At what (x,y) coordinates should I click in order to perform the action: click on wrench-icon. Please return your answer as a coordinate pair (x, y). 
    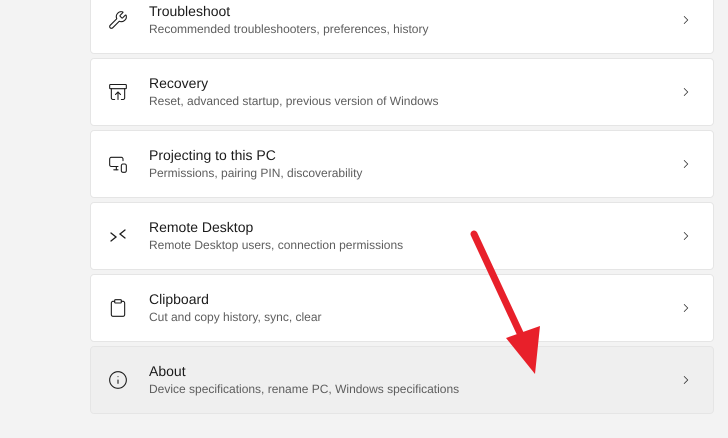
    Looking at the image, I should click on (118, 20).